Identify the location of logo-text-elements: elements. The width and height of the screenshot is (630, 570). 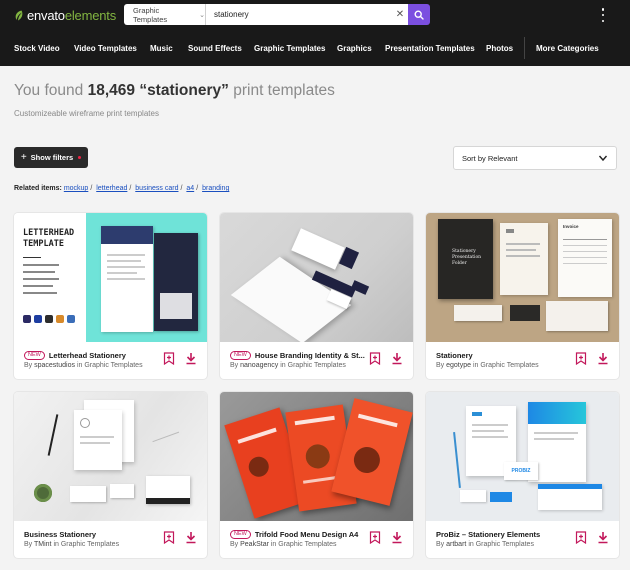
(90, 15).